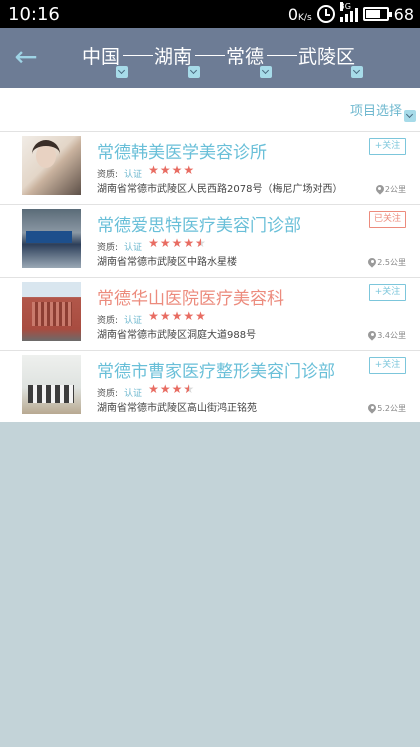  I want to click on header-bar: ← 中国 湖南 常德 武陵区, so click(210, 58).